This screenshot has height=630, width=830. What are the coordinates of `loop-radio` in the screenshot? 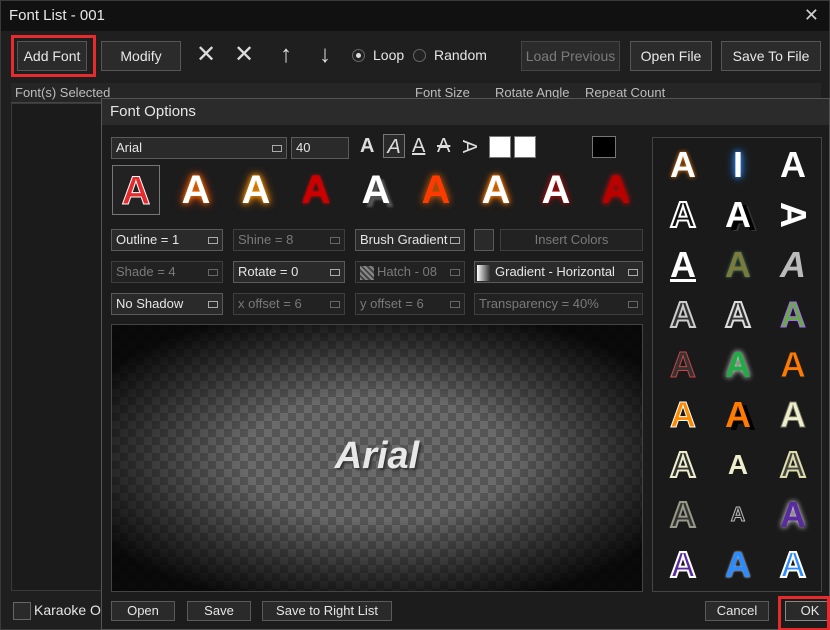 It's located at (358, 55).